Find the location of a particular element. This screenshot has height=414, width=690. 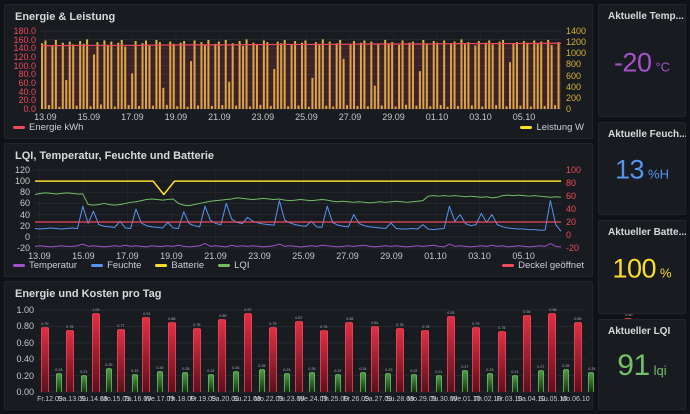

x-axis-tick: 27.09 is located at coordinates (350, 117).